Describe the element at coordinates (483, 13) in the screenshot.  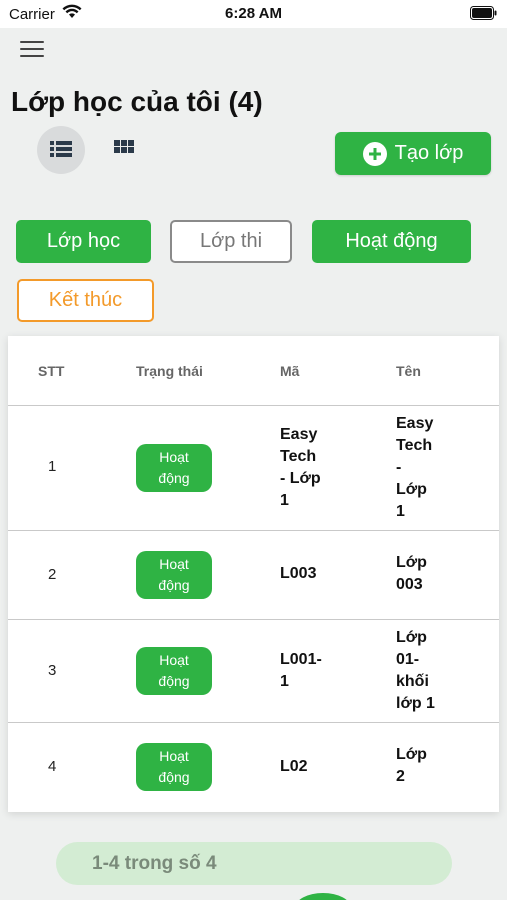
I see `battery-icon` at that location.